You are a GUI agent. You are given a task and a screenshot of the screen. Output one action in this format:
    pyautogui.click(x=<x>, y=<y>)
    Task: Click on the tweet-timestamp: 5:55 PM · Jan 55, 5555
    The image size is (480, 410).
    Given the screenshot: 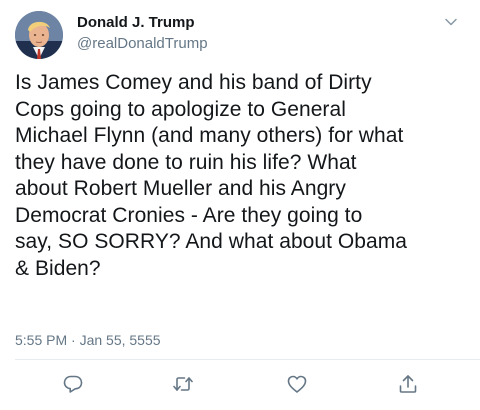 What is the action you would take?
    pyautogui.click(x=88, y=340)
    